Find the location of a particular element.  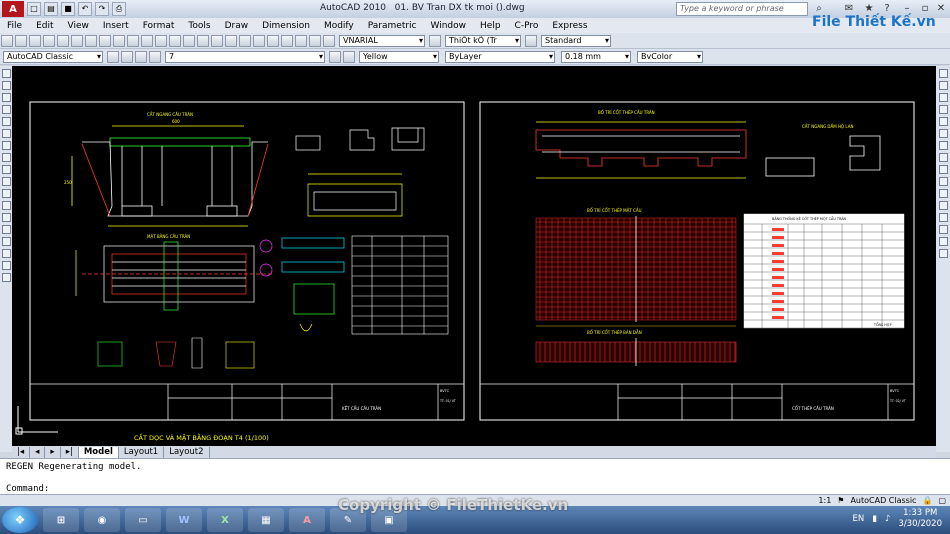

table-icon is located at coordinates (6, 265).